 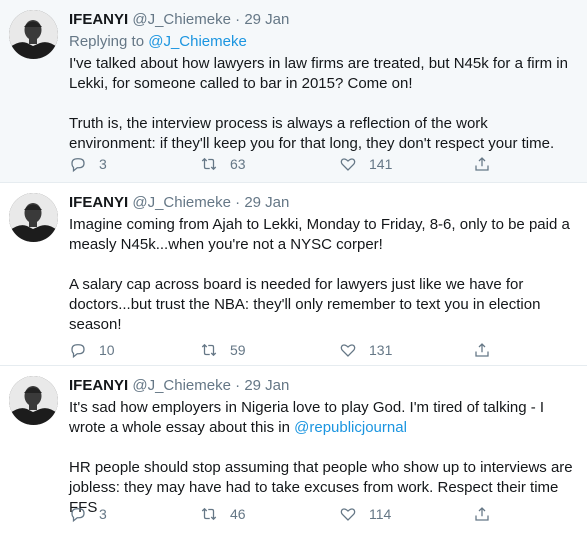 What do you see at coordinates (323, 515) in the screenshot?
I see `tweet-actions: 3 46 114` at bounding box center [323, 515].